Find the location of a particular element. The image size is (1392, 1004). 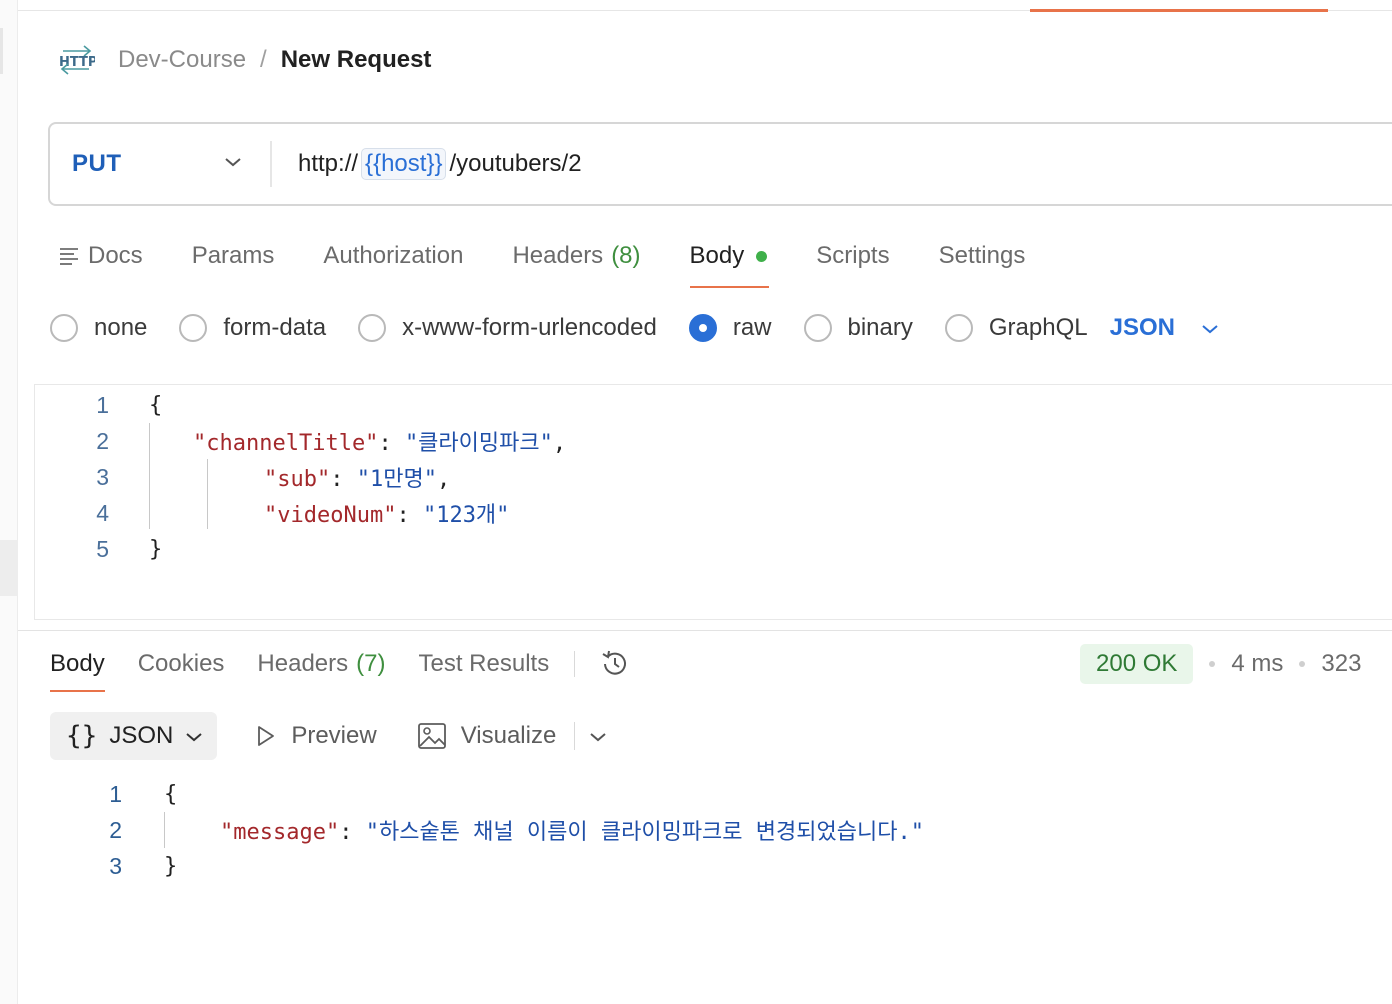

tab-params: Params is located at coordinates (233, 256).